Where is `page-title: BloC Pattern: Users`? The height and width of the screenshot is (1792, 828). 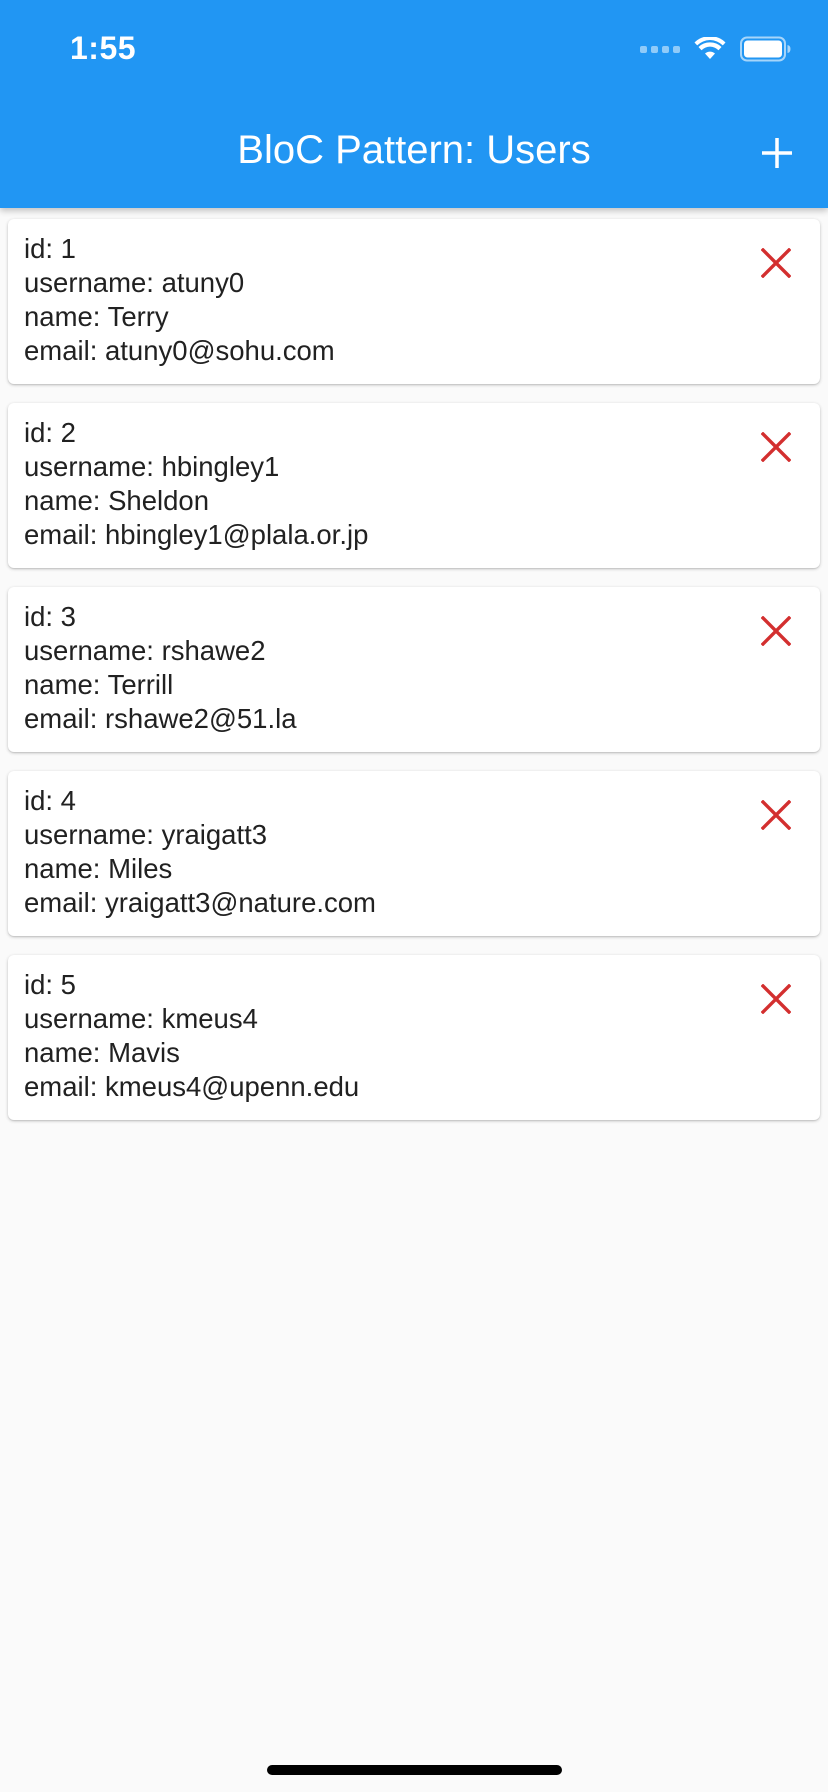 page-title: BloC Pattern: Users is located at coordinates (414, 150).